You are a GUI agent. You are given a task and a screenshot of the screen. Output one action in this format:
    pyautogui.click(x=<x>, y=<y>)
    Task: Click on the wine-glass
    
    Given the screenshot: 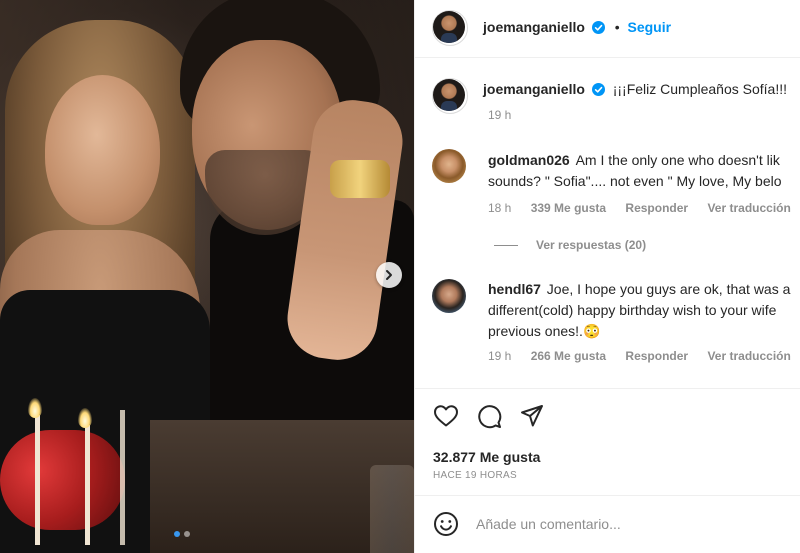 What is the action you would take?
    pyautogui.click(x=392, y=509)
    